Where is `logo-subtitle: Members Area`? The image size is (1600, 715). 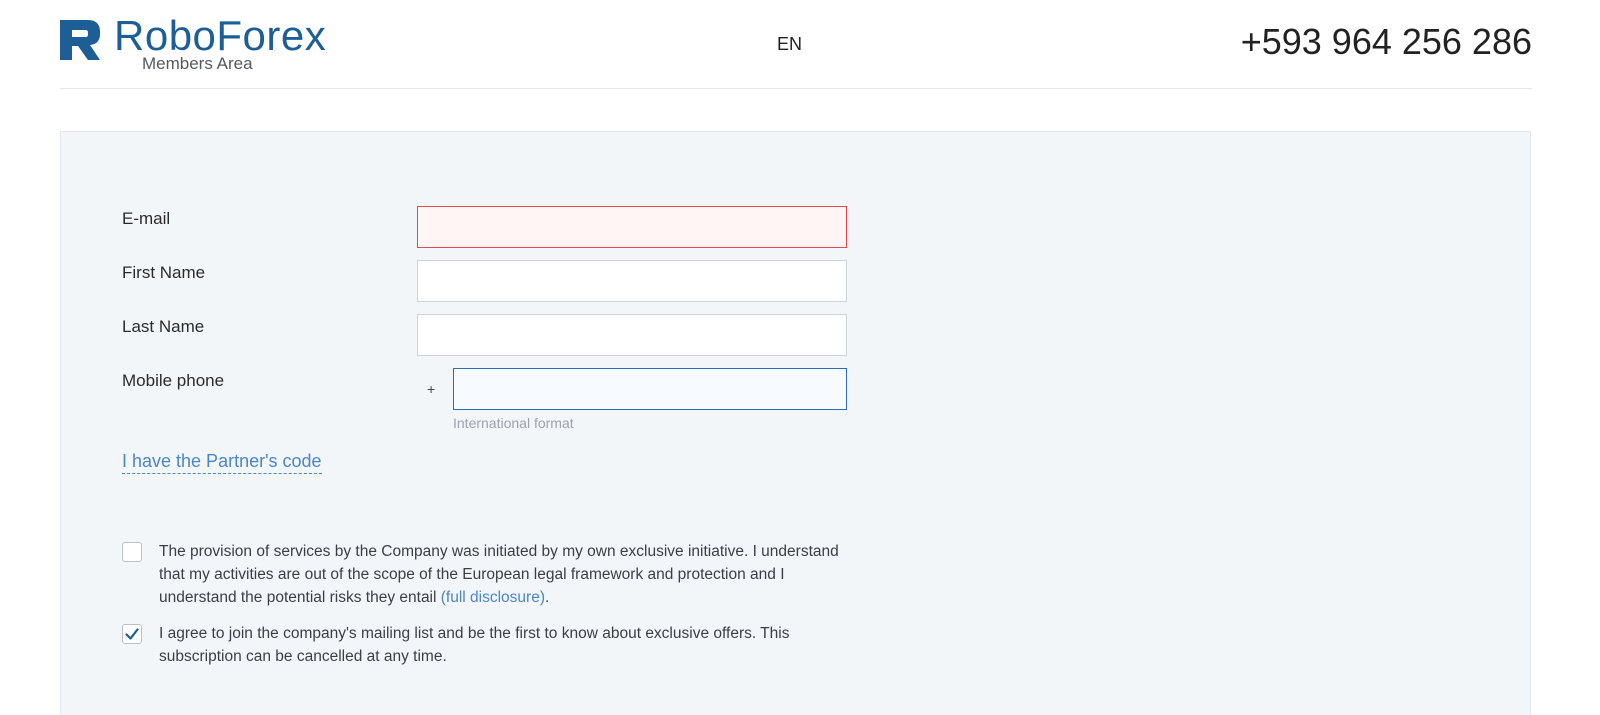 logo-subtitle: Members Area is located at coordinates (197, 63).